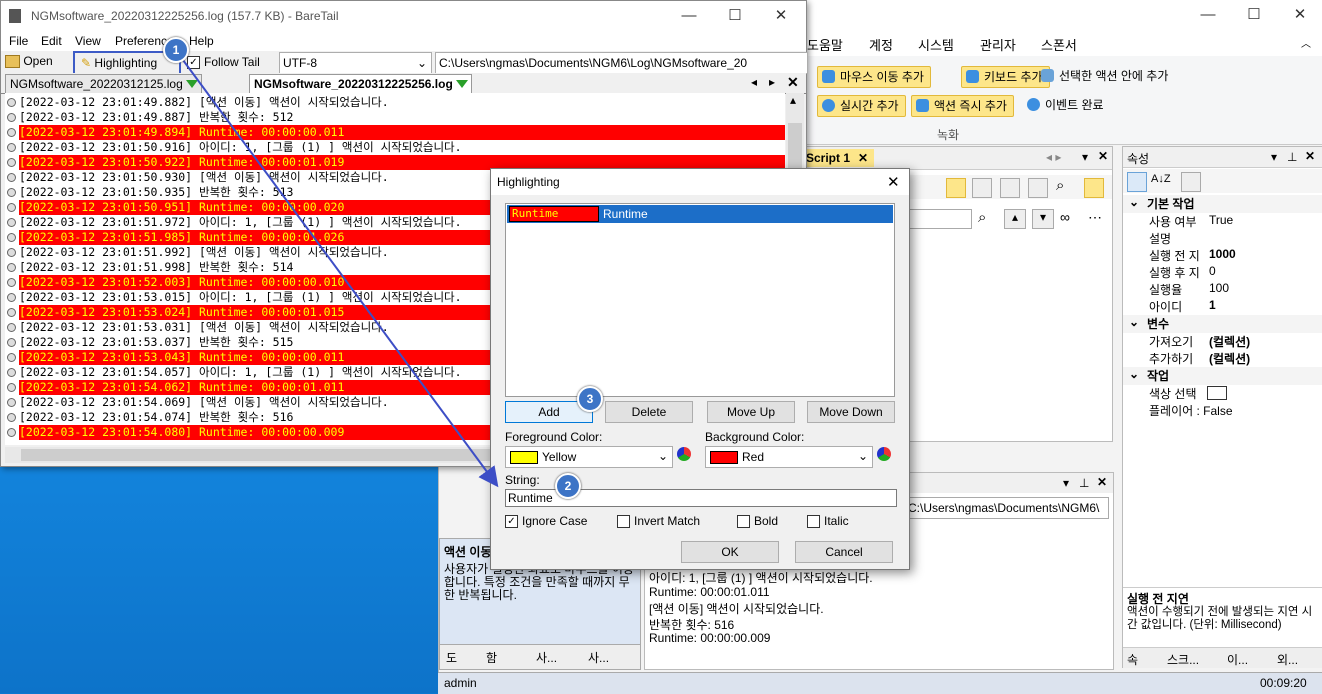 The image size is (1322, 694). What do you see at coordinates (568, 486) in the screenshot?
I see `step-badge-2: 2` at bounding box center [568, 486].